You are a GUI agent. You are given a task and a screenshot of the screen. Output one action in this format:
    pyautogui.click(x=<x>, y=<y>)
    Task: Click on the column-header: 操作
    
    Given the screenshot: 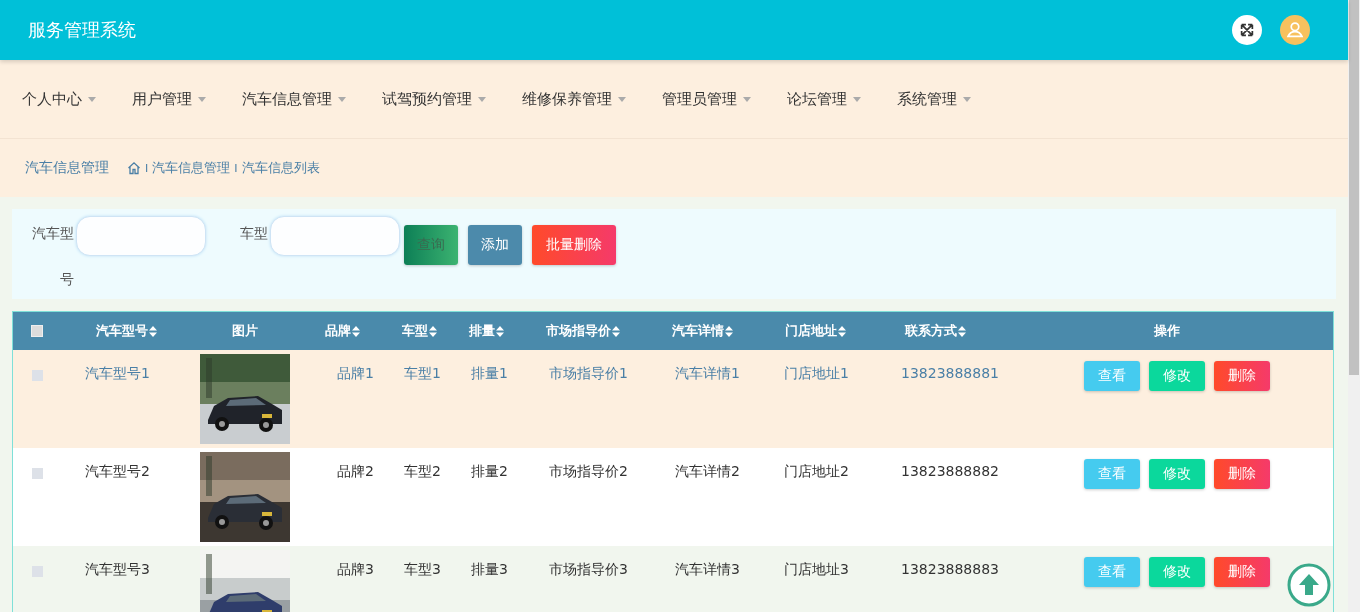 What is the action you would take?
    pyautogui.click(x=1166, y=331)
    